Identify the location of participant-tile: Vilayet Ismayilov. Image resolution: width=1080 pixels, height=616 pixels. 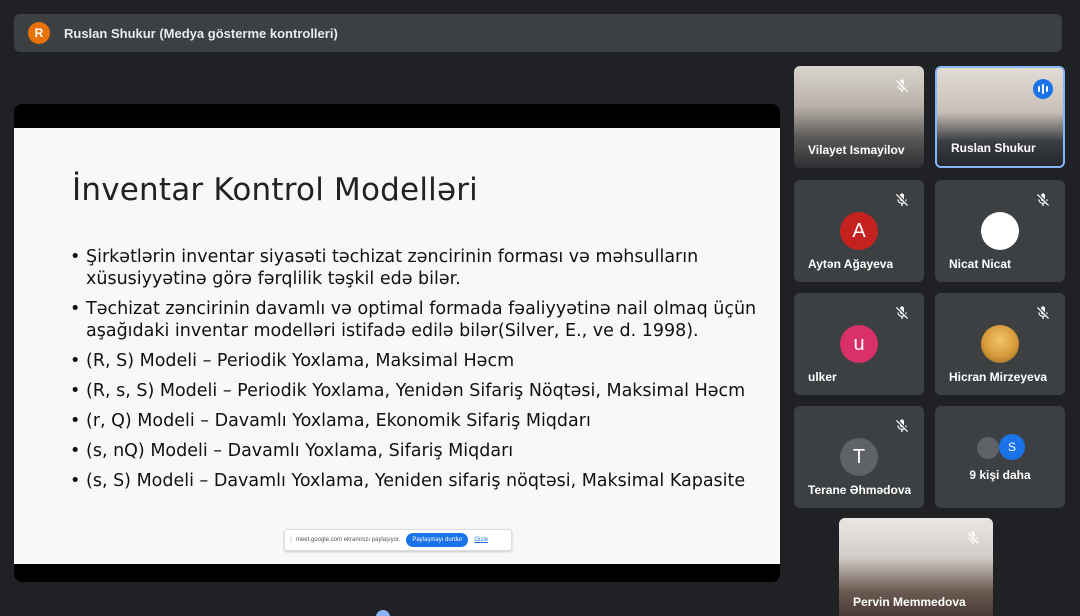
(859, 117).